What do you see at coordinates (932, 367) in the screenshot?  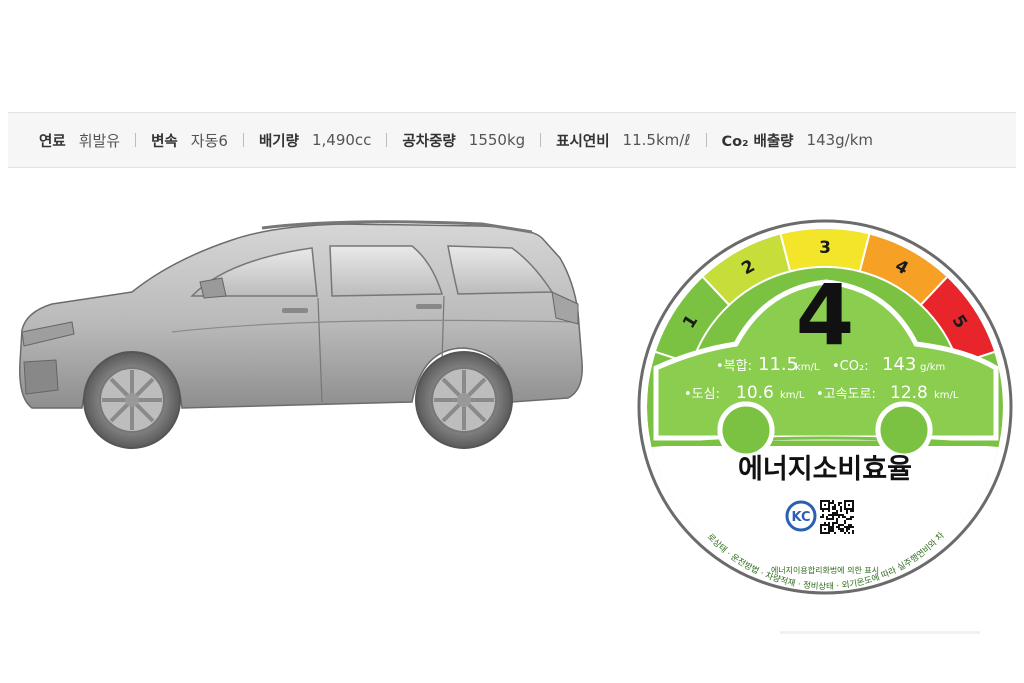 I see `co2-unit: g/km` at bounding box center [932, 367].